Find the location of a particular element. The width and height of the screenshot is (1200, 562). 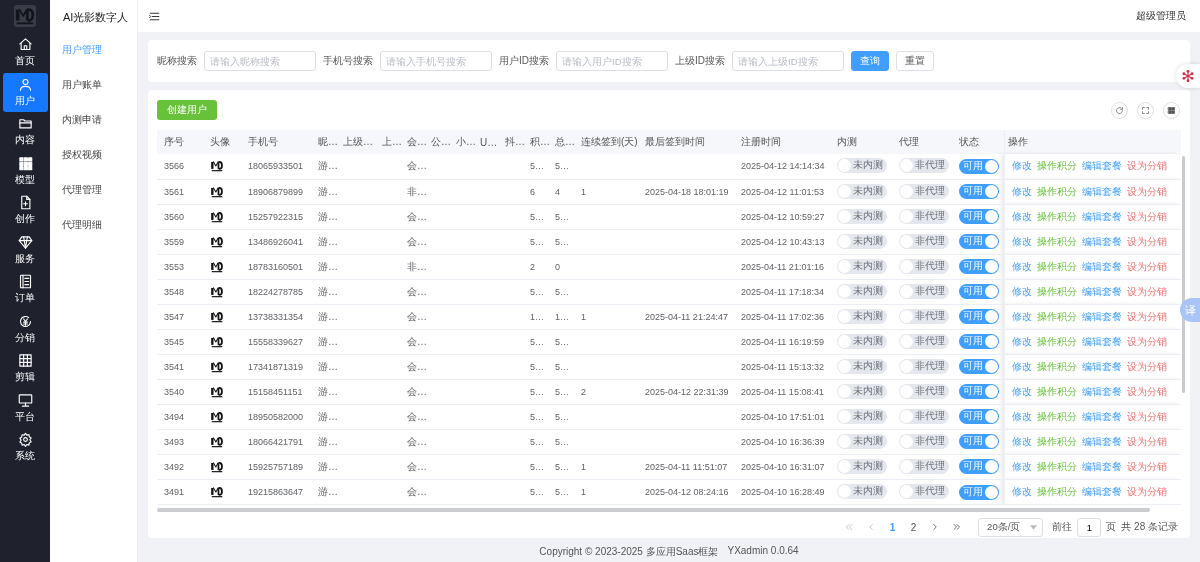

sidebar-item: 平台 is located at coordinates (25, 408).